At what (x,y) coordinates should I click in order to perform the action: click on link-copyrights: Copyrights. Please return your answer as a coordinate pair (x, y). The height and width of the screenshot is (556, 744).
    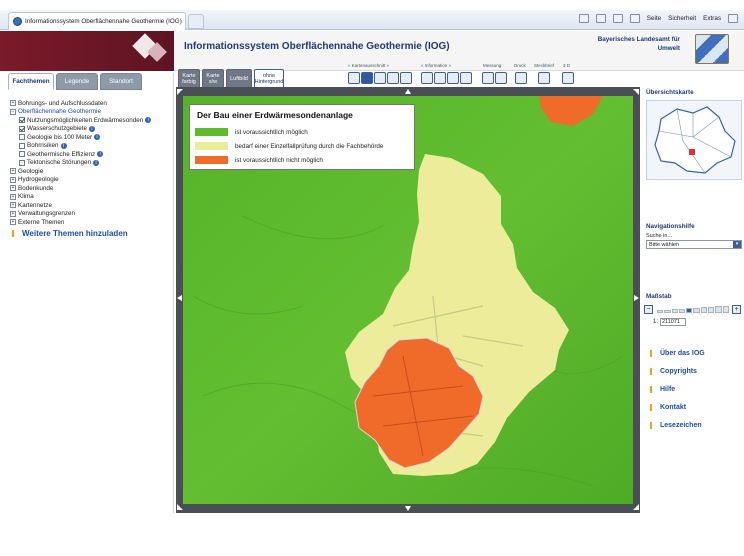
    Looking at the image, I should click on (672, 371).